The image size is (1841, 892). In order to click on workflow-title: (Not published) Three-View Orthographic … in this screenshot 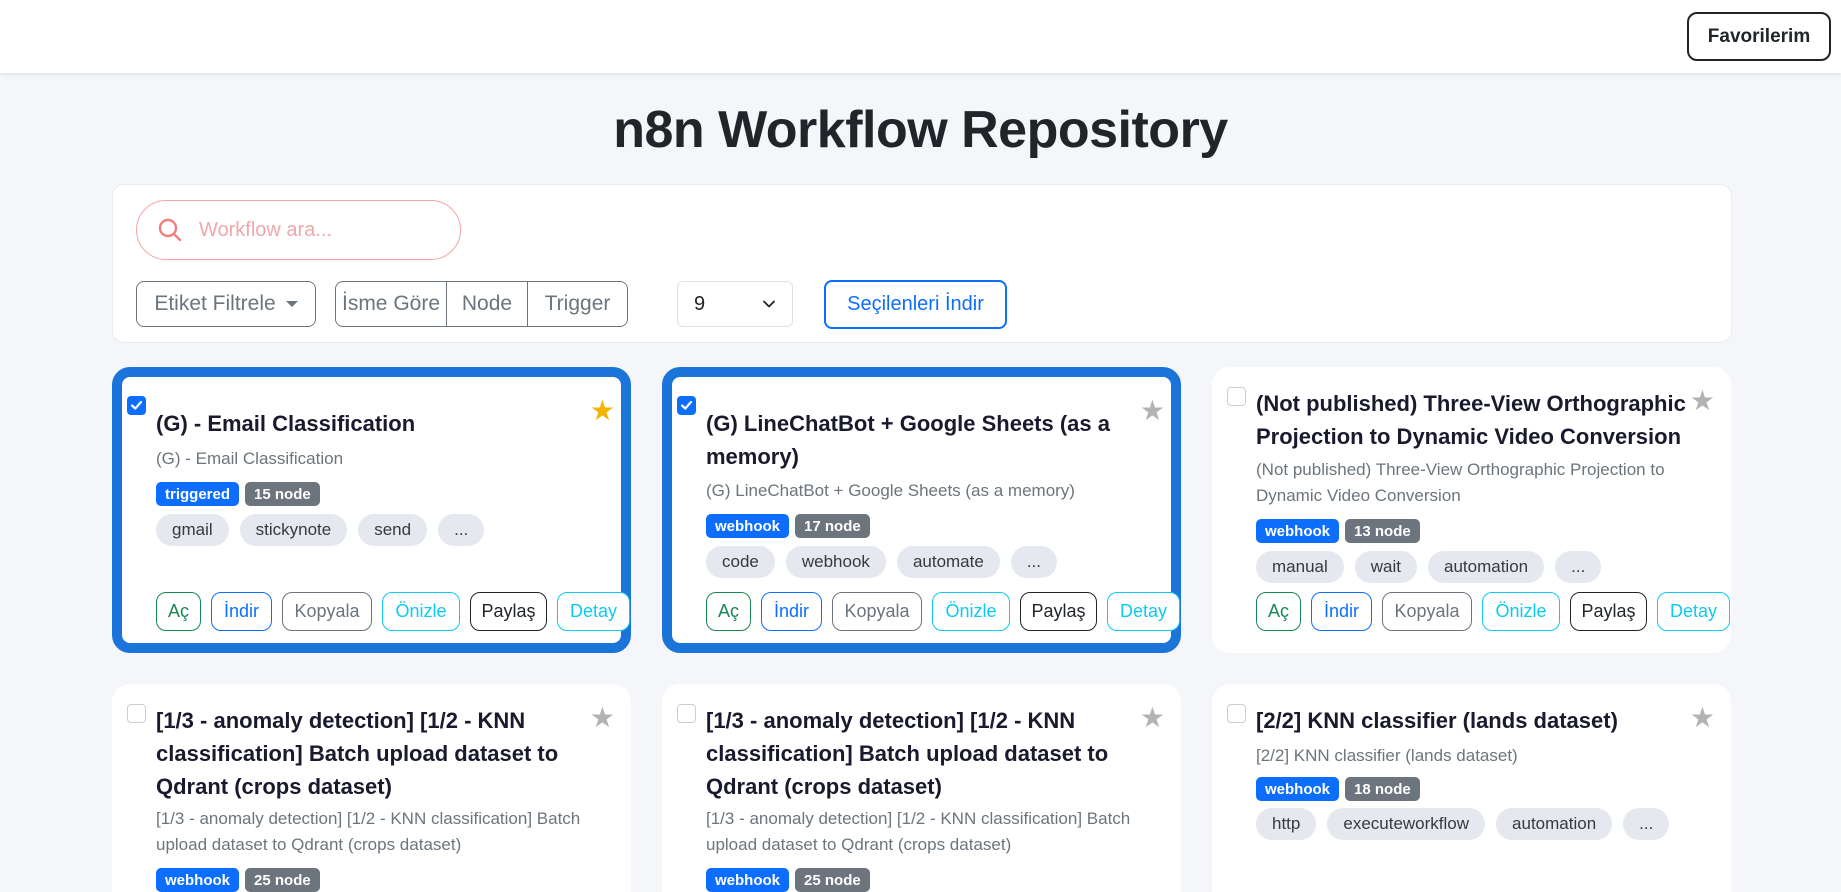, I will do `click(1471, 420)`.